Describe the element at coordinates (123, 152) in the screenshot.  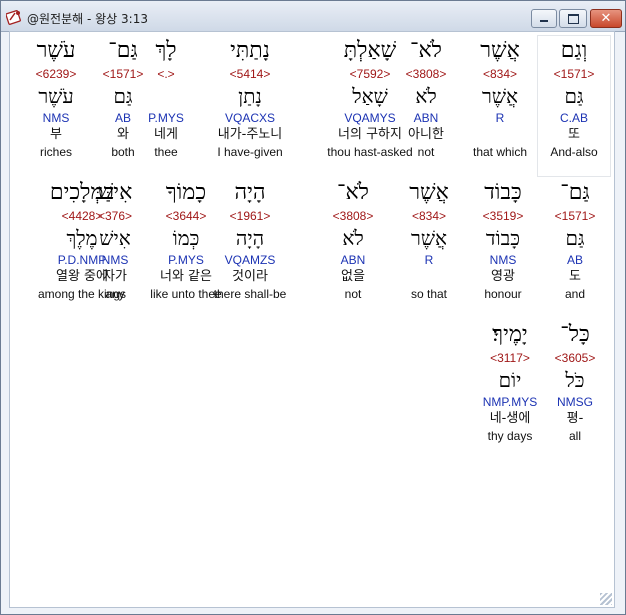
I see `english-gloss: both` at that location.